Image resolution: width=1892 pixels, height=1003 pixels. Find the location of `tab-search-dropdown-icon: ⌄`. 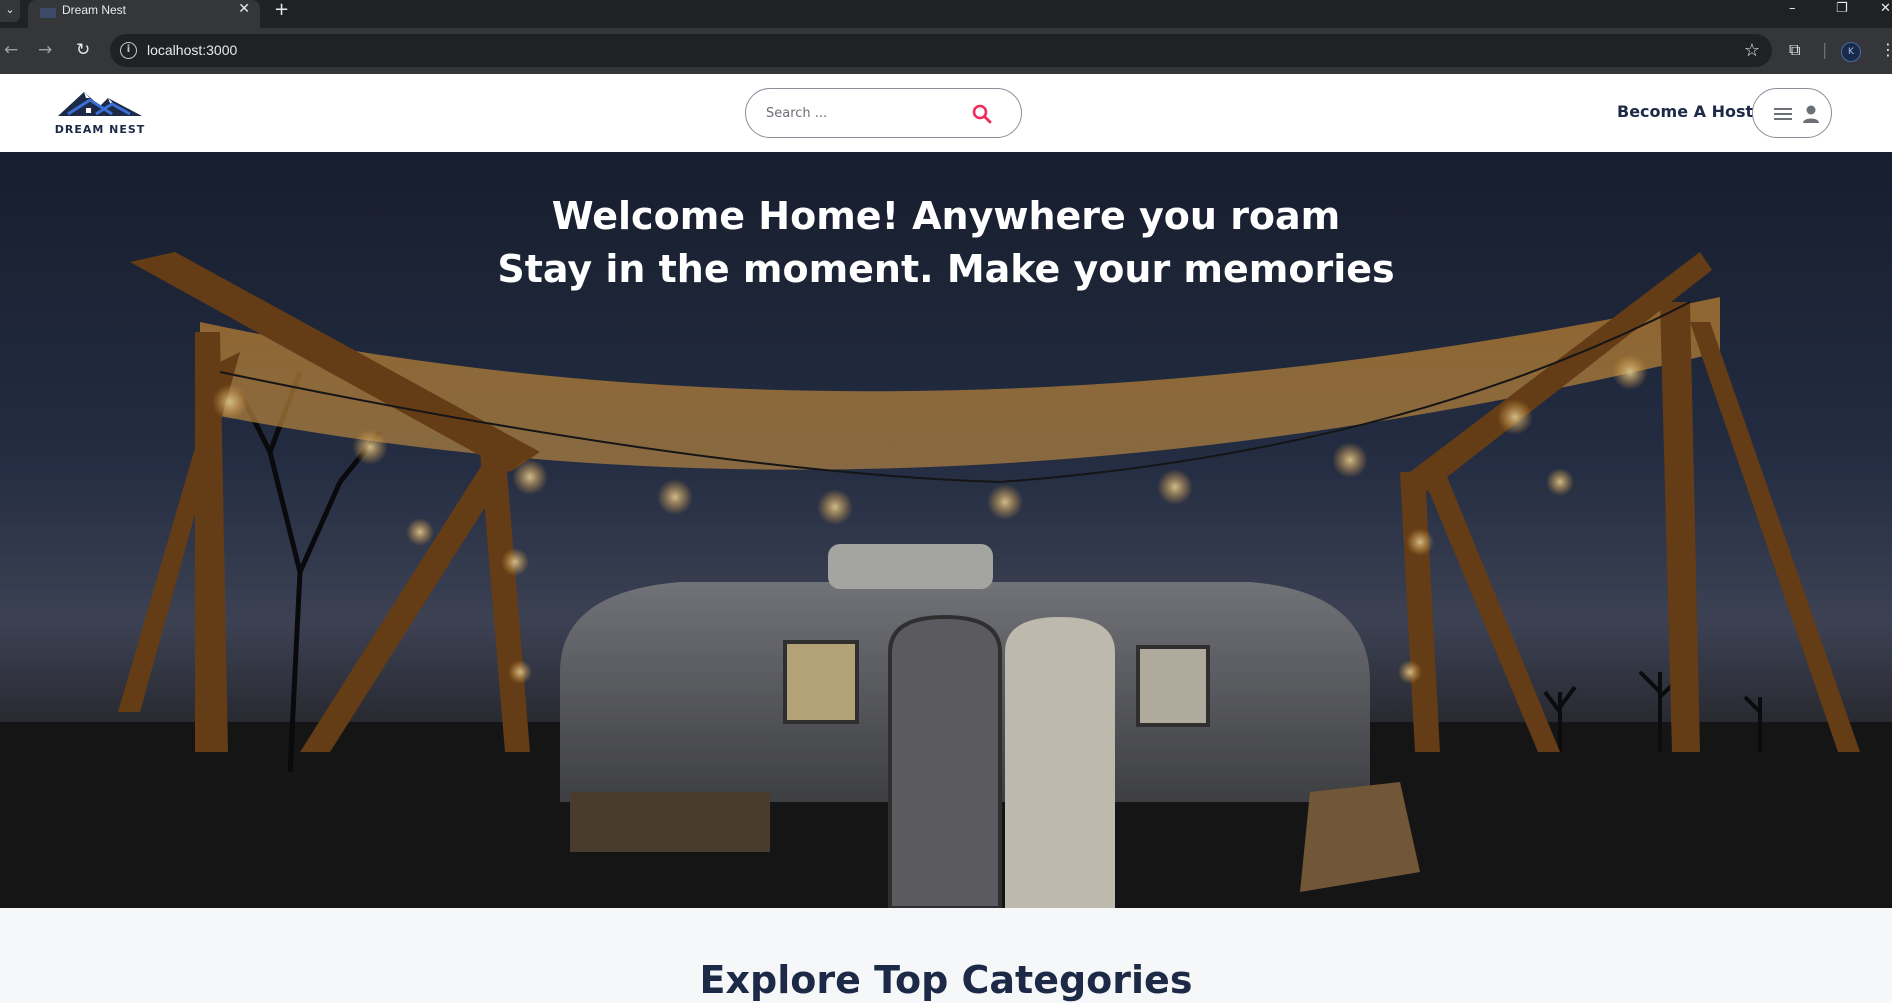

tab-search-dropdown-icon: ⌄ is located at coordinates (10, 11).